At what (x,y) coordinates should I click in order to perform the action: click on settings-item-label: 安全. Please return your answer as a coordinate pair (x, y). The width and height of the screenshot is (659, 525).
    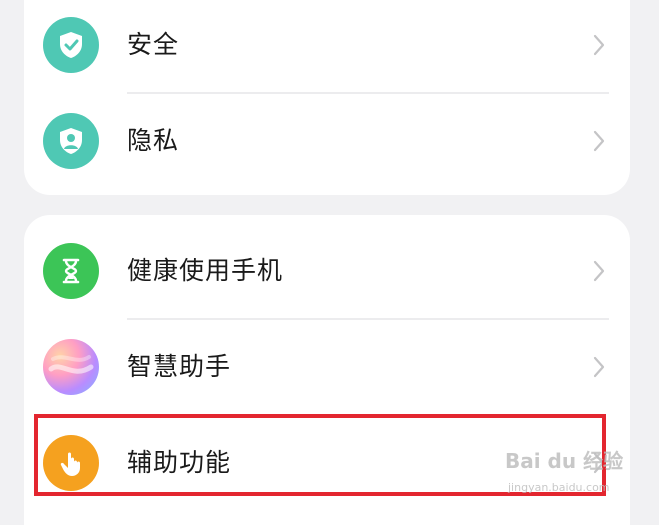
    Looking at the image, I should click on (153, 44).